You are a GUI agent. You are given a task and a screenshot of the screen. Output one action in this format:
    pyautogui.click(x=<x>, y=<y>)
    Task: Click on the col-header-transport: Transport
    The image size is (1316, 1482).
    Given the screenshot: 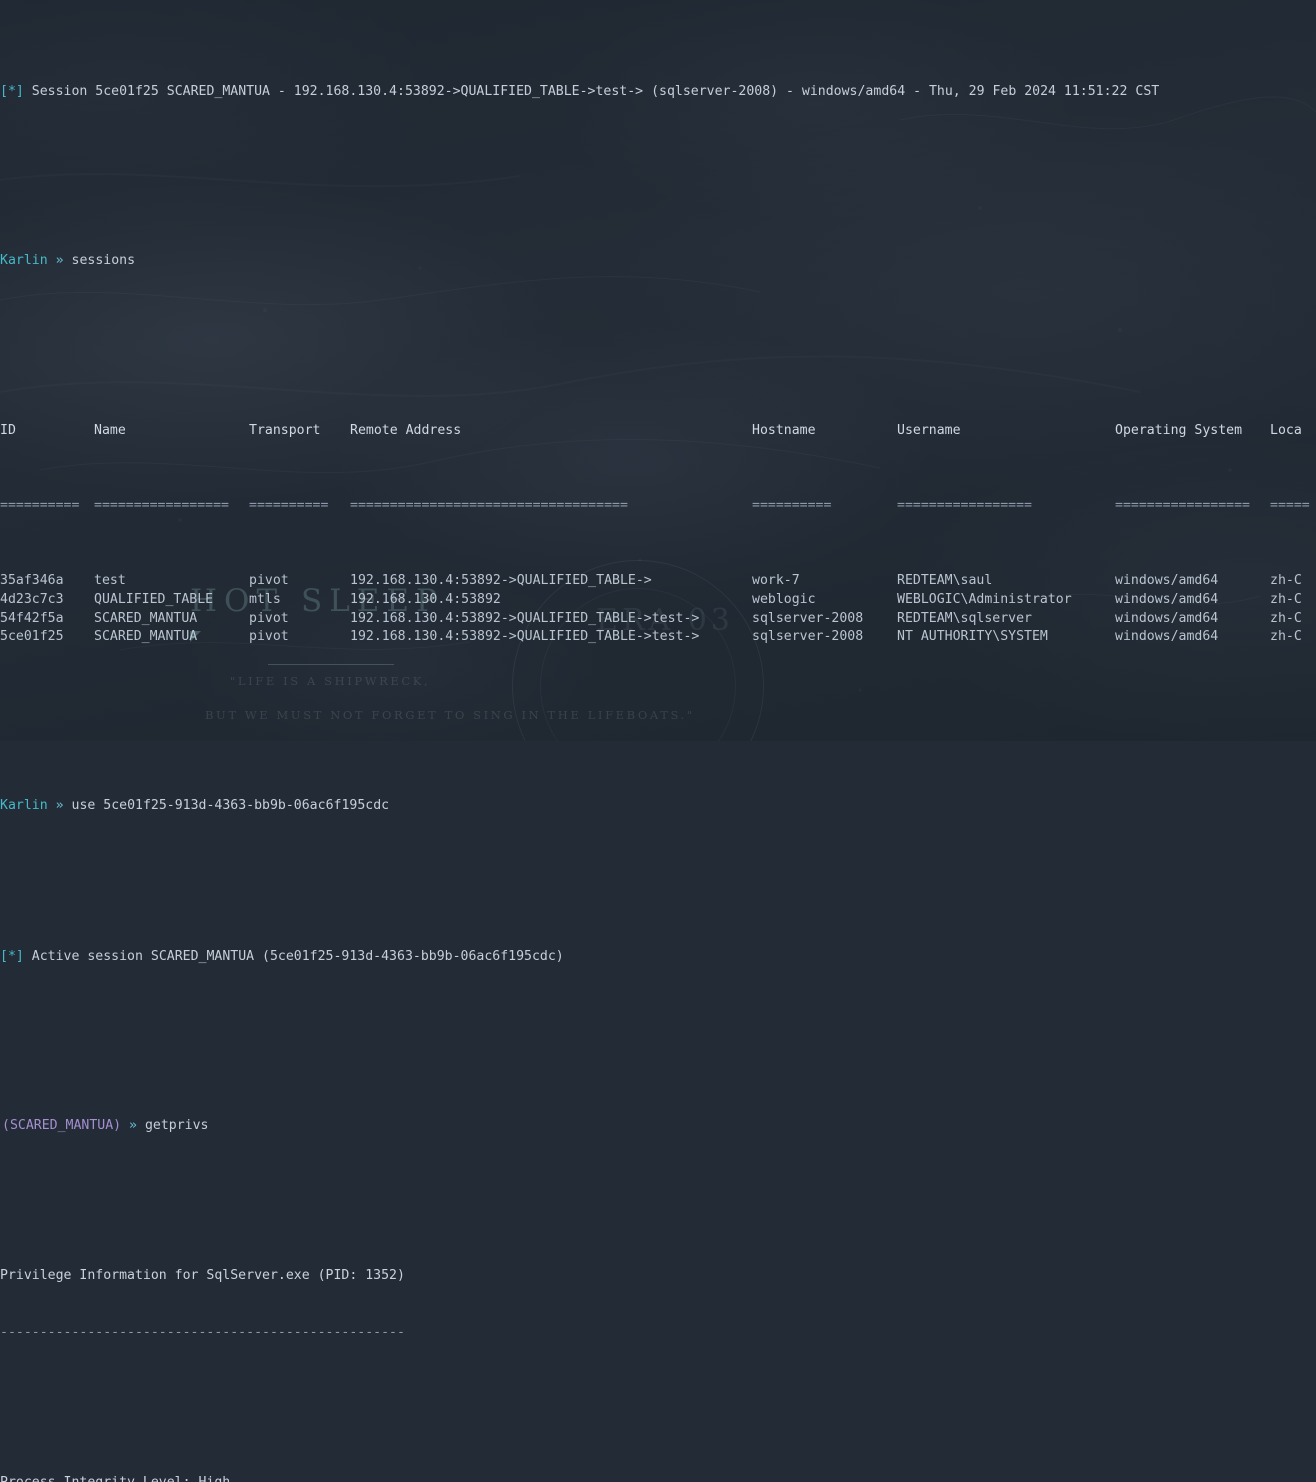 What is the action you would take?
    pyautogui.click(x=285, y=430)
    